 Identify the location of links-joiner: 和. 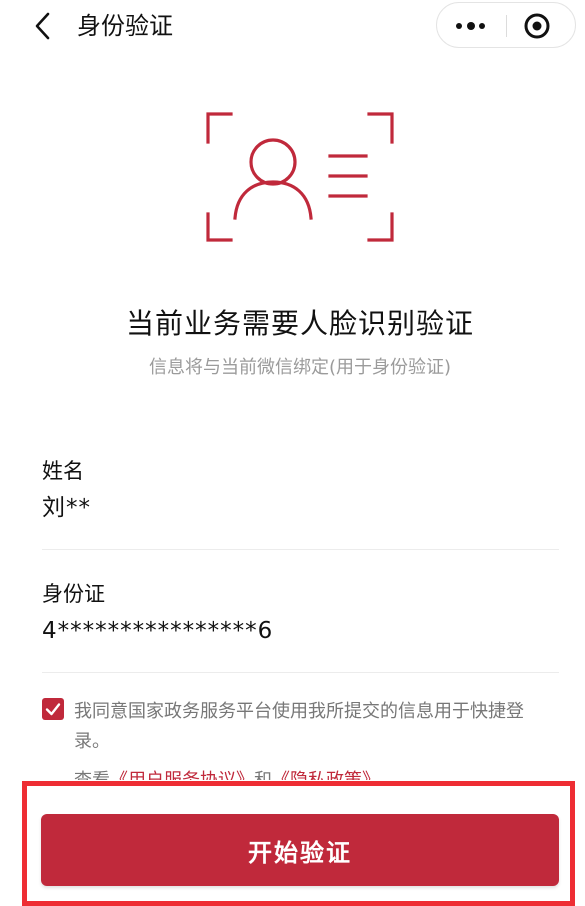
(263, 775).